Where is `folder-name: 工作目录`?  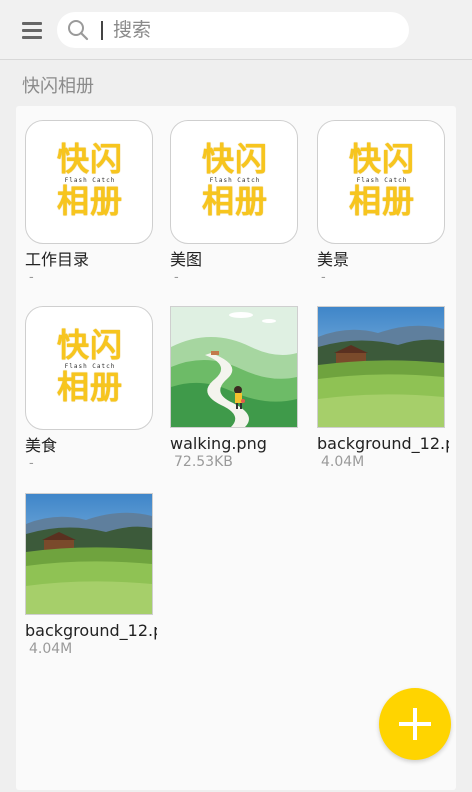 folder-name: 工作目录 is located at coordinates (57, 259).